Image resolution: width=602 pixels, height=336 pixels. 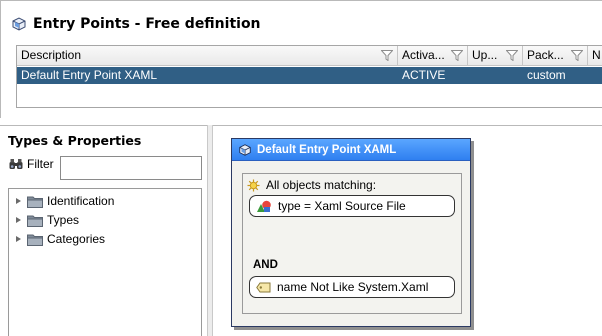 I want to click on column-header-n: N, so click(x=595, y=56).